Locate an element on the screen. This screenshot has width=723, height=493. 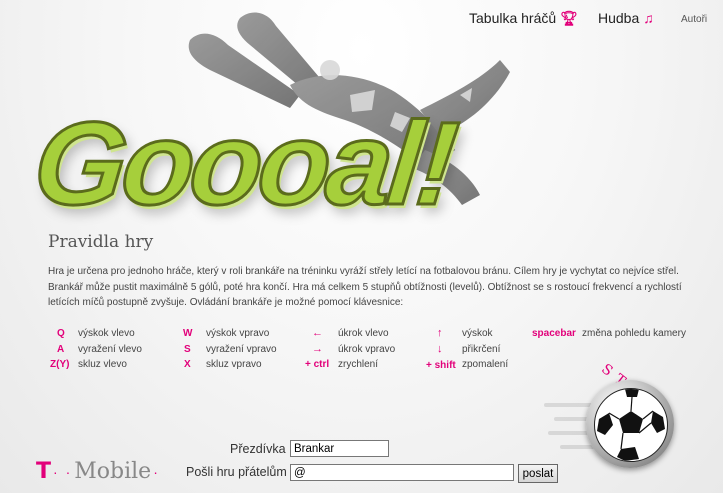
control-desc: zrychlení is located at coordinates (358, 364).